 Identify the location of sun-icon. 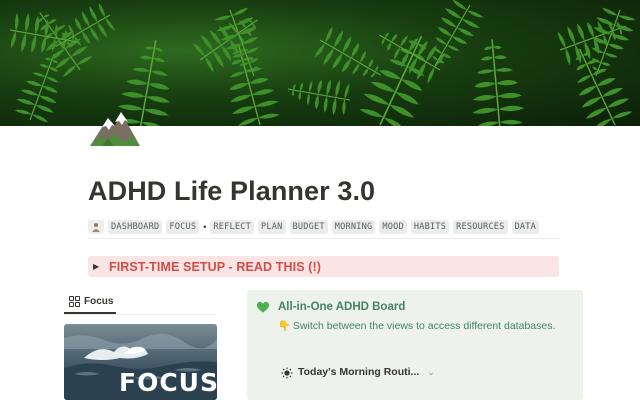
(287, 372).